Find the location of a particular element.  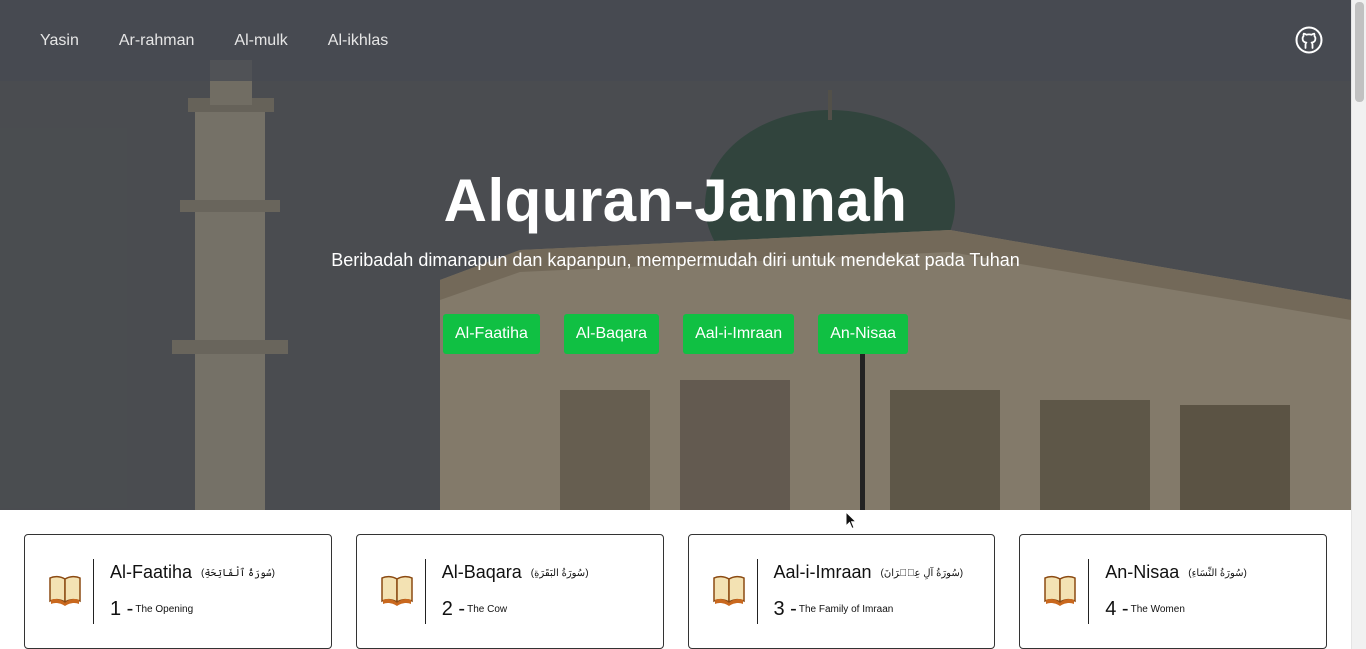

mouse-cursor-icon is located at coordinates (851, 520).